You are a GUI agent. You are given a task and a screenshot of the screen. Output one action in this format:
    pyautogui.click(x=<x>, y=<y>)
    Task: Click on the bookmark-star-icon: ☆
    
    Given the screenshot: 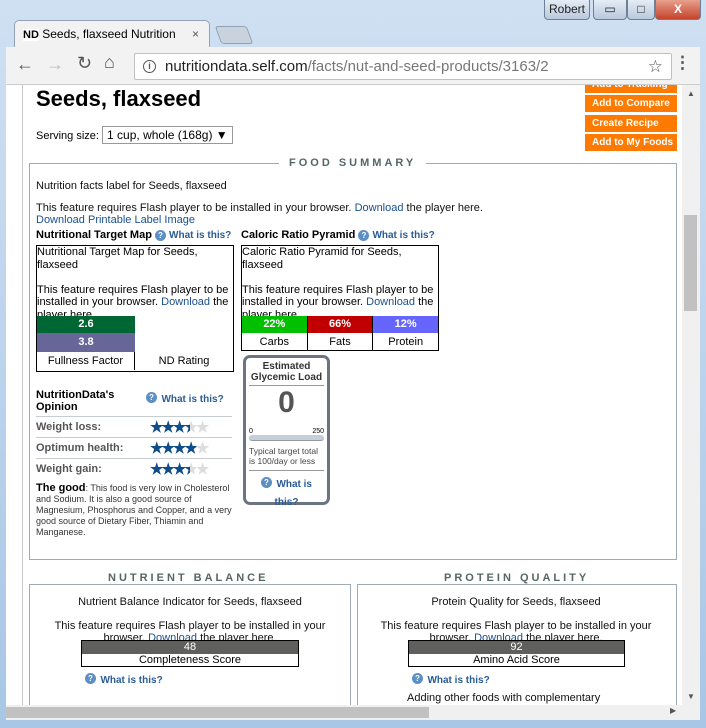 What is the action you would take?
    pyautogui.click(x=655, y=66)
    